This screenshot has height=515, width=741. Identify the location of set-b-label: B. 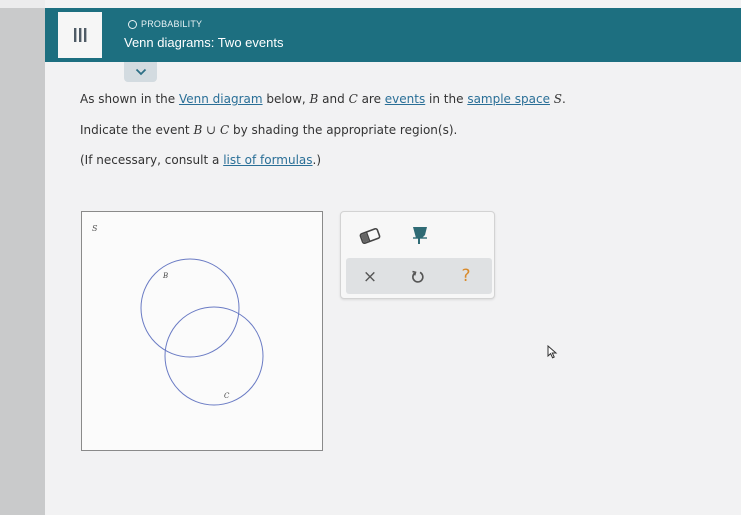
(165, 276).